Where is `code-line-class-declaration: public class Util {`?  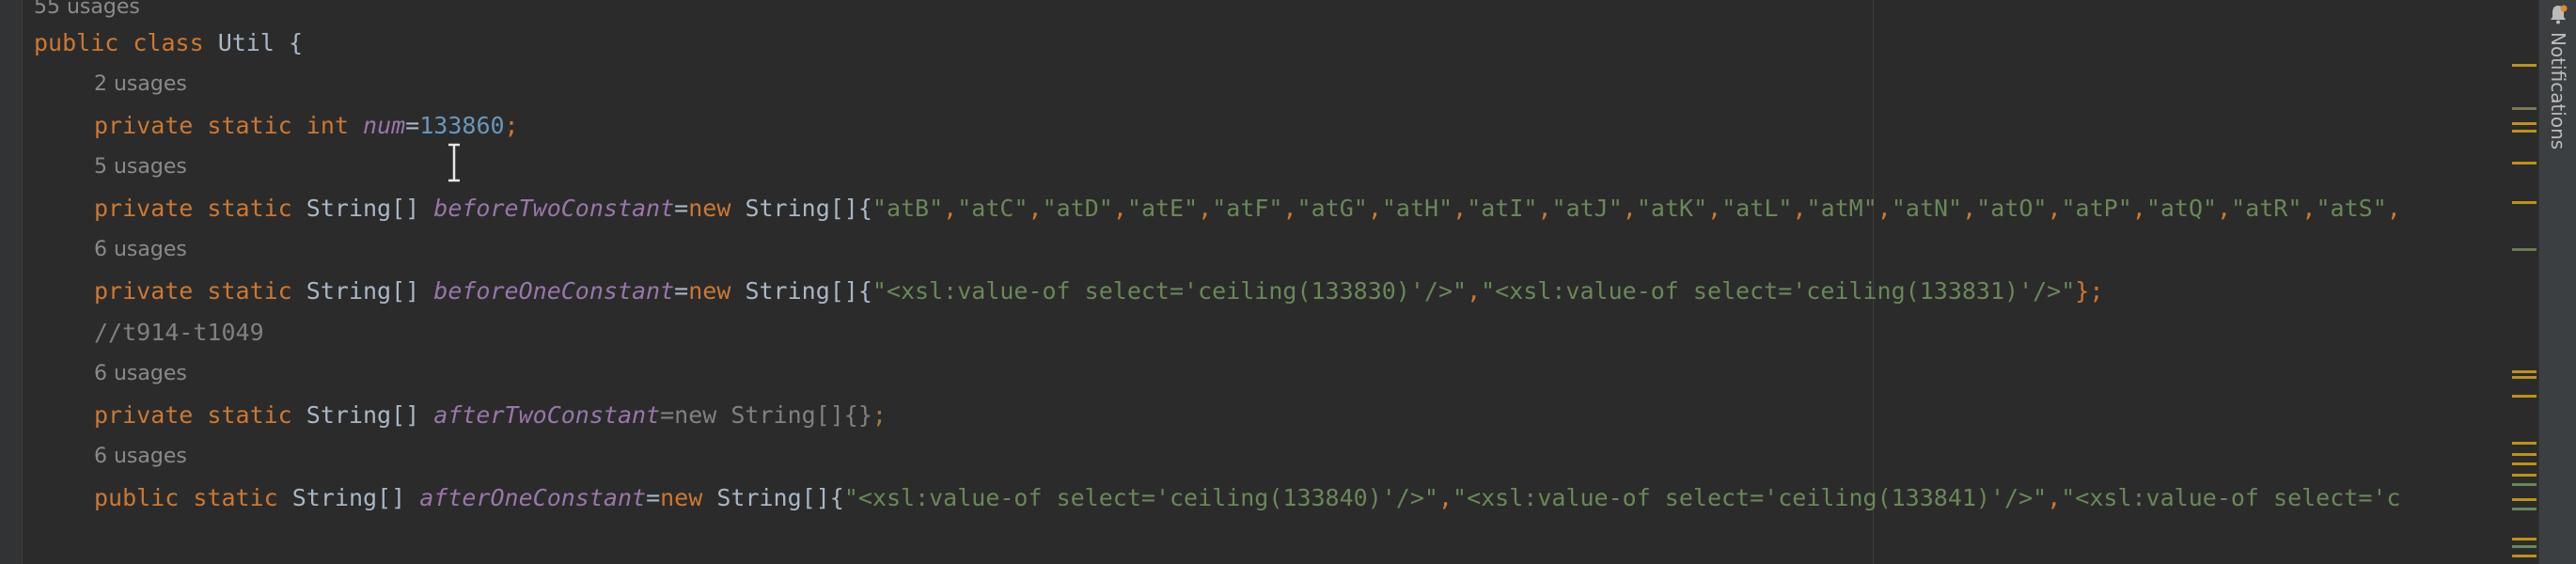 code-line-class-declaration: public class Util { is located at coordinates (168, 43).